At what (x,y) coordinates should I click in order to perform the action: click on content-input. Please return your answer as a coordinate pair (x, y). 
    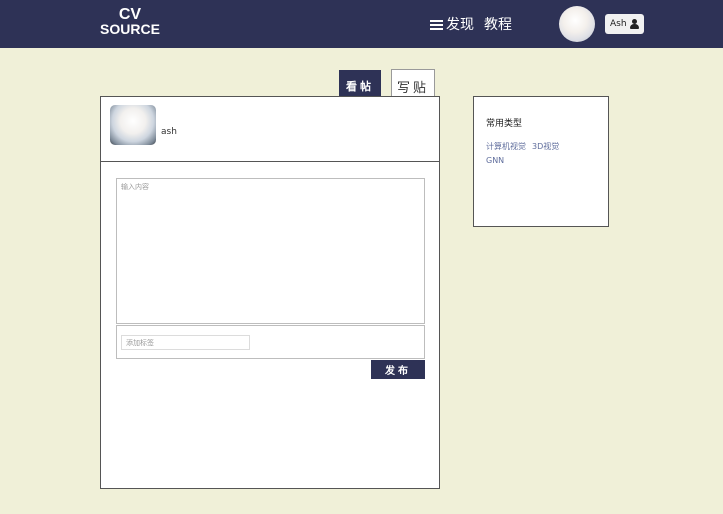
    Looking at the image, I should click on (270, 251).